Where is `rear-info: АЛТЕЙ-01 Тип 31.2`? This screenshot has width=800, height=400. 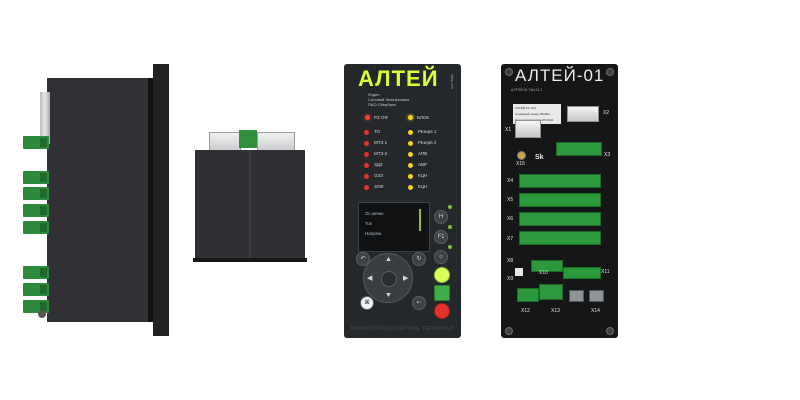
rear-info: АЛТЕЙ-01 Тип 31.2 is located at coordinates (527, 90).